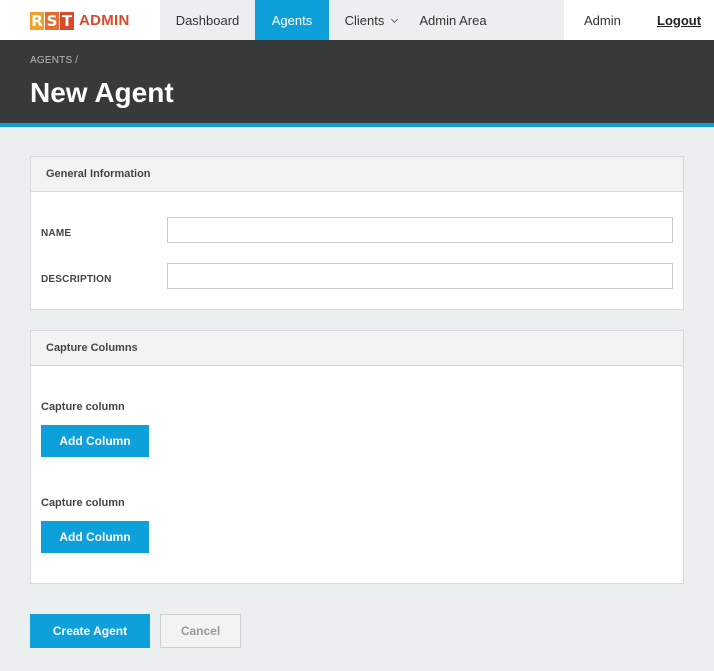 Image resolution: width=714 pixels, height=671 pixels. Describe the element at coordinates (90, 631) in the screenshot. I see `create-agent-button: Create Agent` at that location.